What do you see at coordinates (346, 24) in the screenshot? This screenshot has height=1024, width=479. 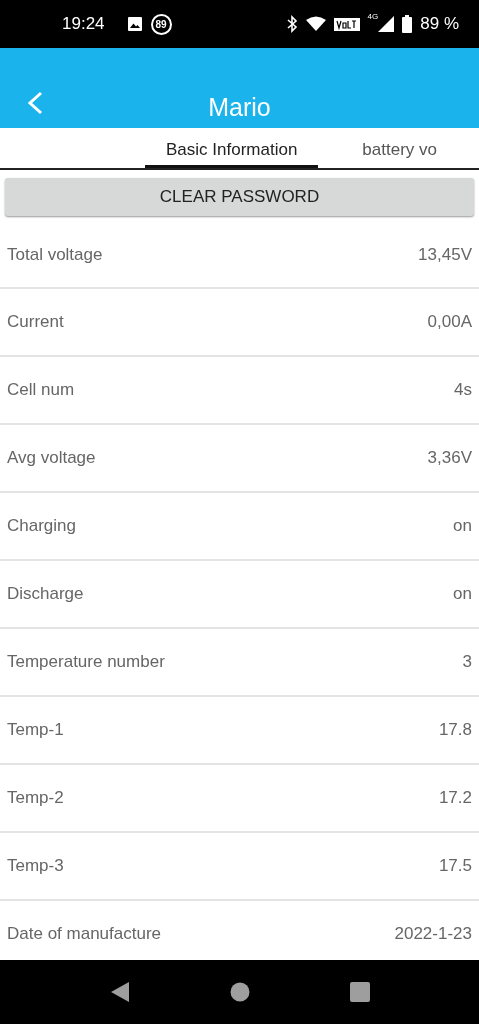 I see `volte-icon` at bounding box center [346, 24].